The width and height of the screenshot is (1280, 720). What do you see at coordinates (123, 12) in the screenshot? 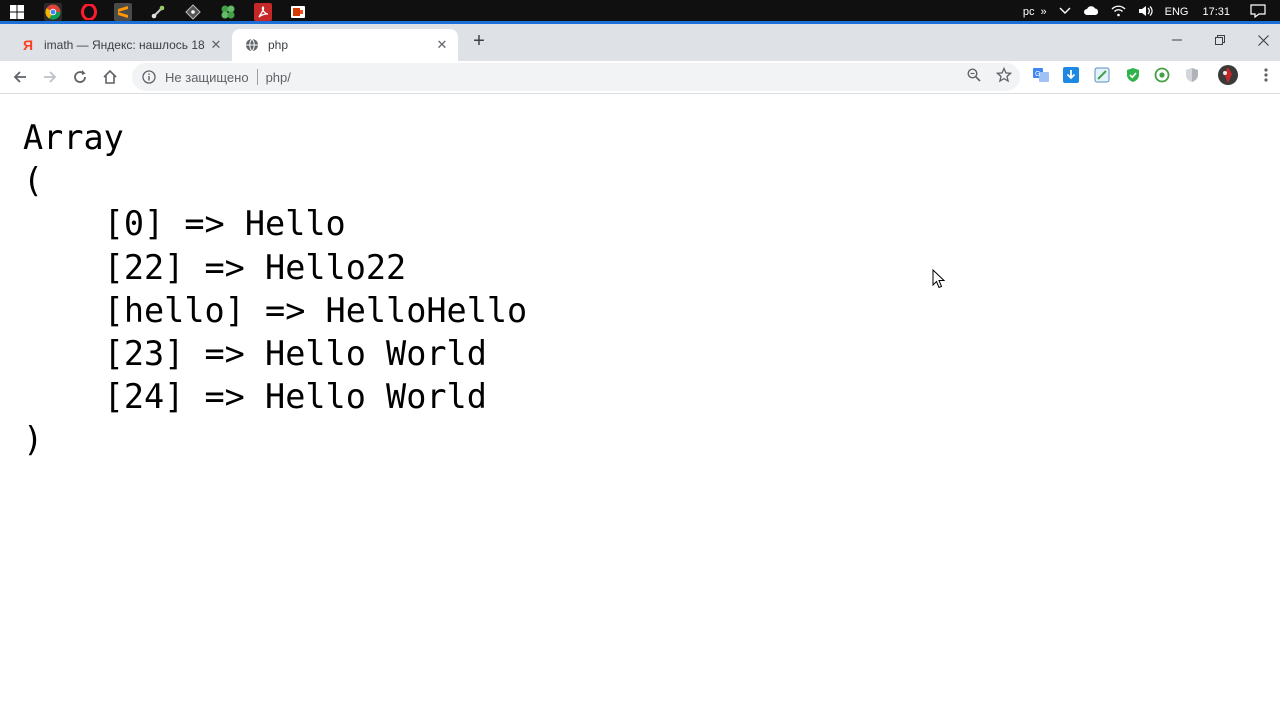
I see `sublime-icon` at bounding box center [123, 12].